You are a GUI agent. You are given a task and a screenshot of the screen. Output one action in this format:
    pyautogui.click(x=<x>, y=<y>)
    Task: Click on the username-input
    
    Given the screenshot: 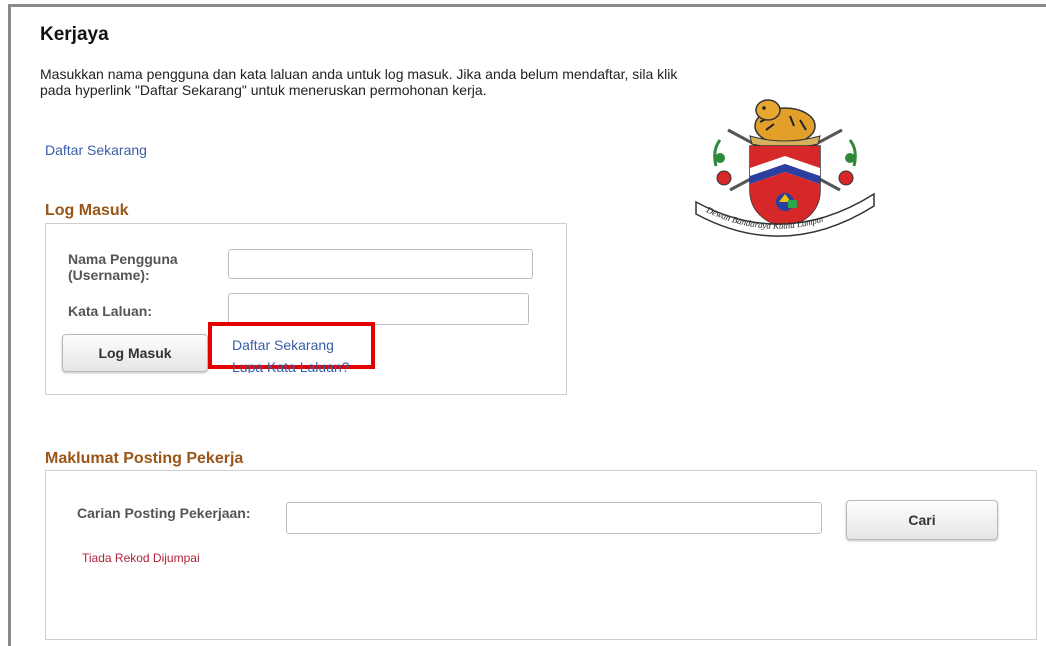 What is the action you would take?
    pyautogui.click(x=380, y=264)
    